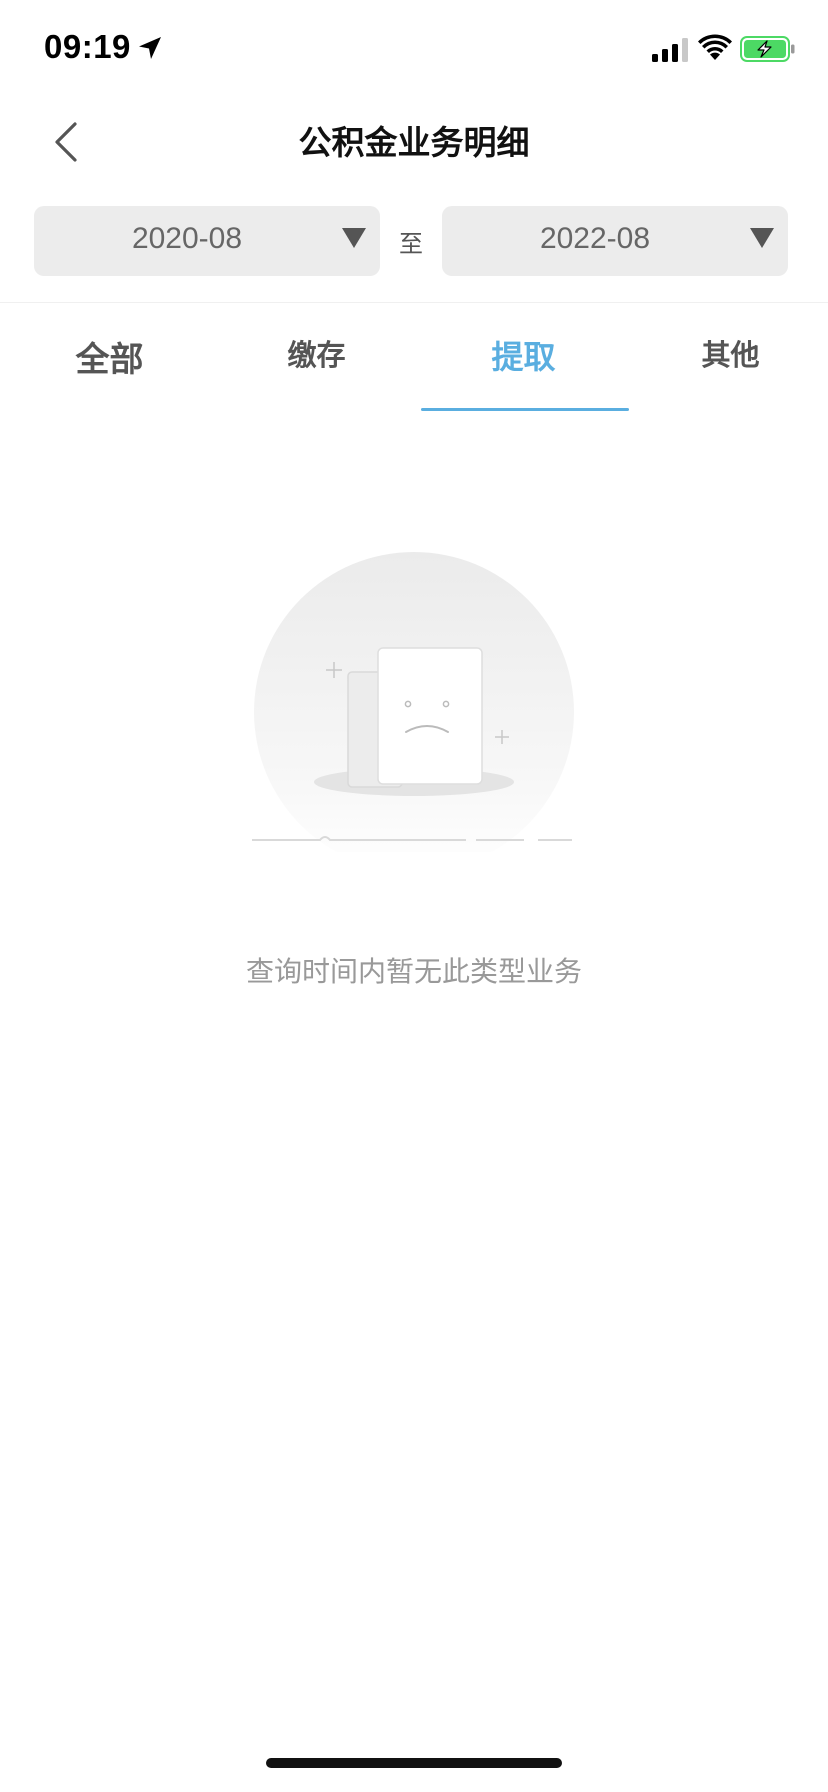 This screenshot has height=1792, width=828. I want to click on tab-bar: 全部 缴存 提取 其他, so click(414, 359).